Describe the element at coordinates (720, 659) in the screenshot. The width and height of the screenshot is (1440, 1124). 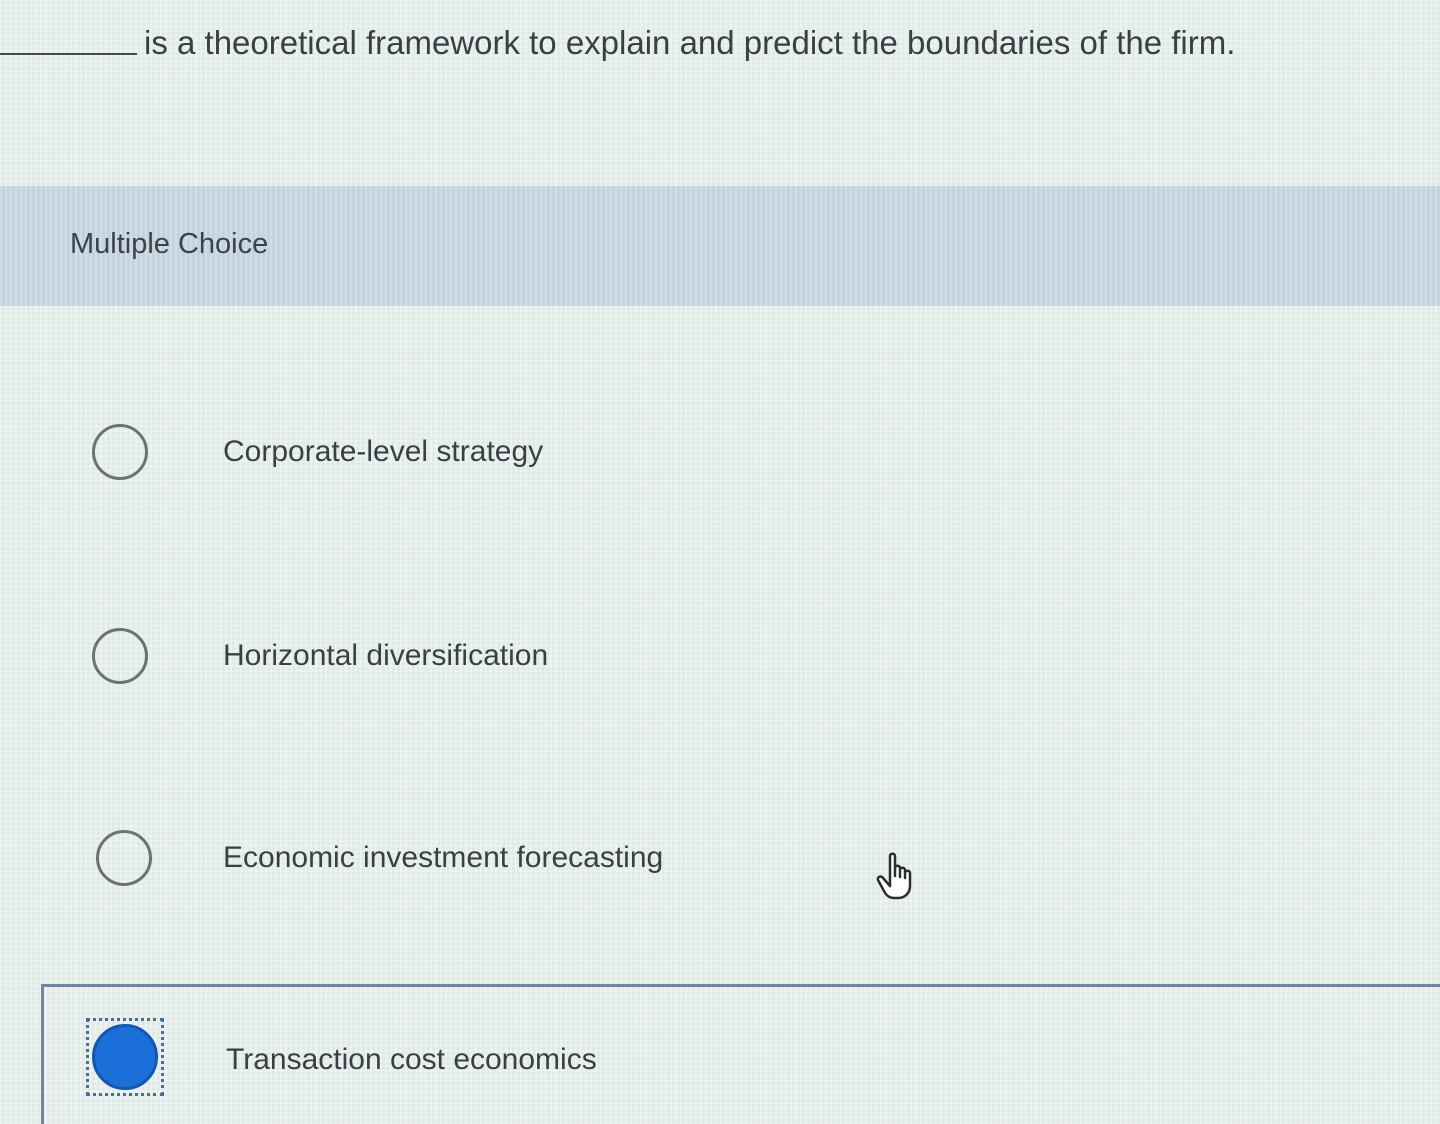
I see `option-horizontal-diversification: Horizontal diversification` at that location.